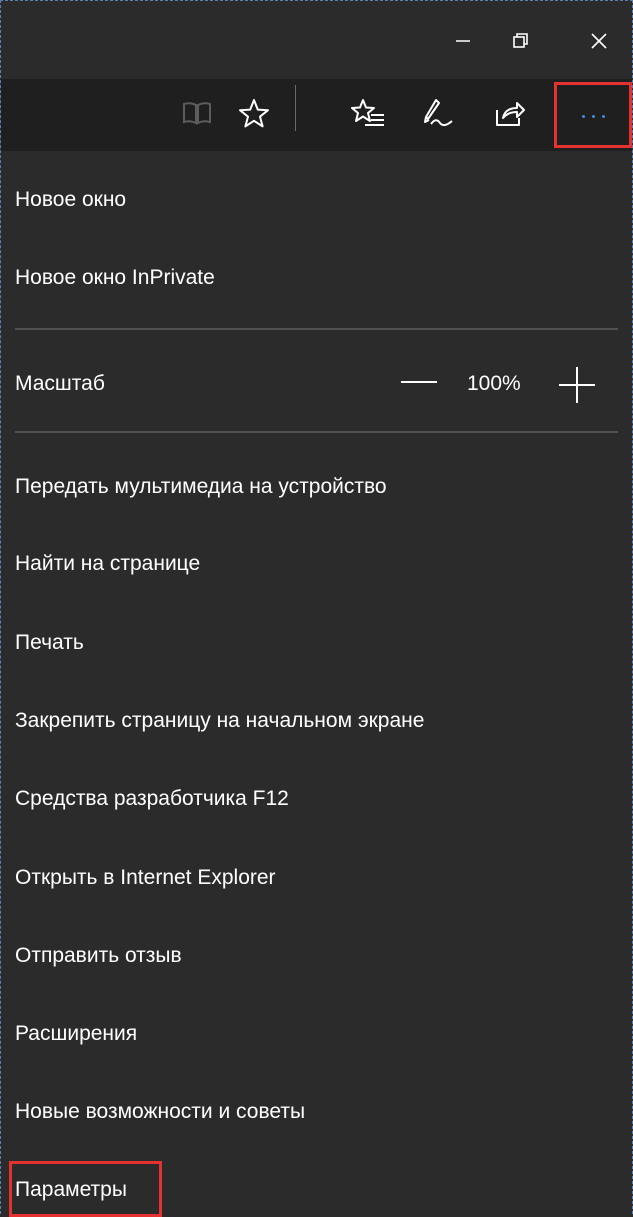 The height and width of the screenshot is (1217, 633). What do you see at coordinates (419, 382) in the screenshot?
I see `zoom-out-button` at bounding box center [419, 382].